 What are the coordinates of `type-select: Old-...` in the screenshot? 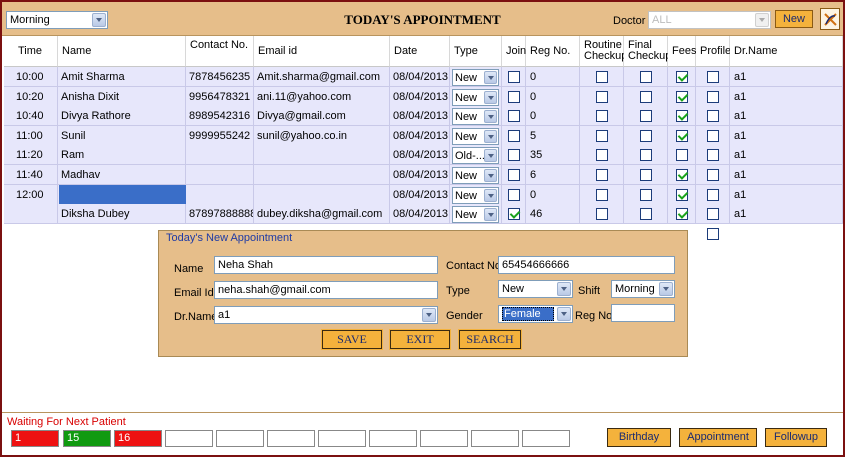 It's located at (475, 156).